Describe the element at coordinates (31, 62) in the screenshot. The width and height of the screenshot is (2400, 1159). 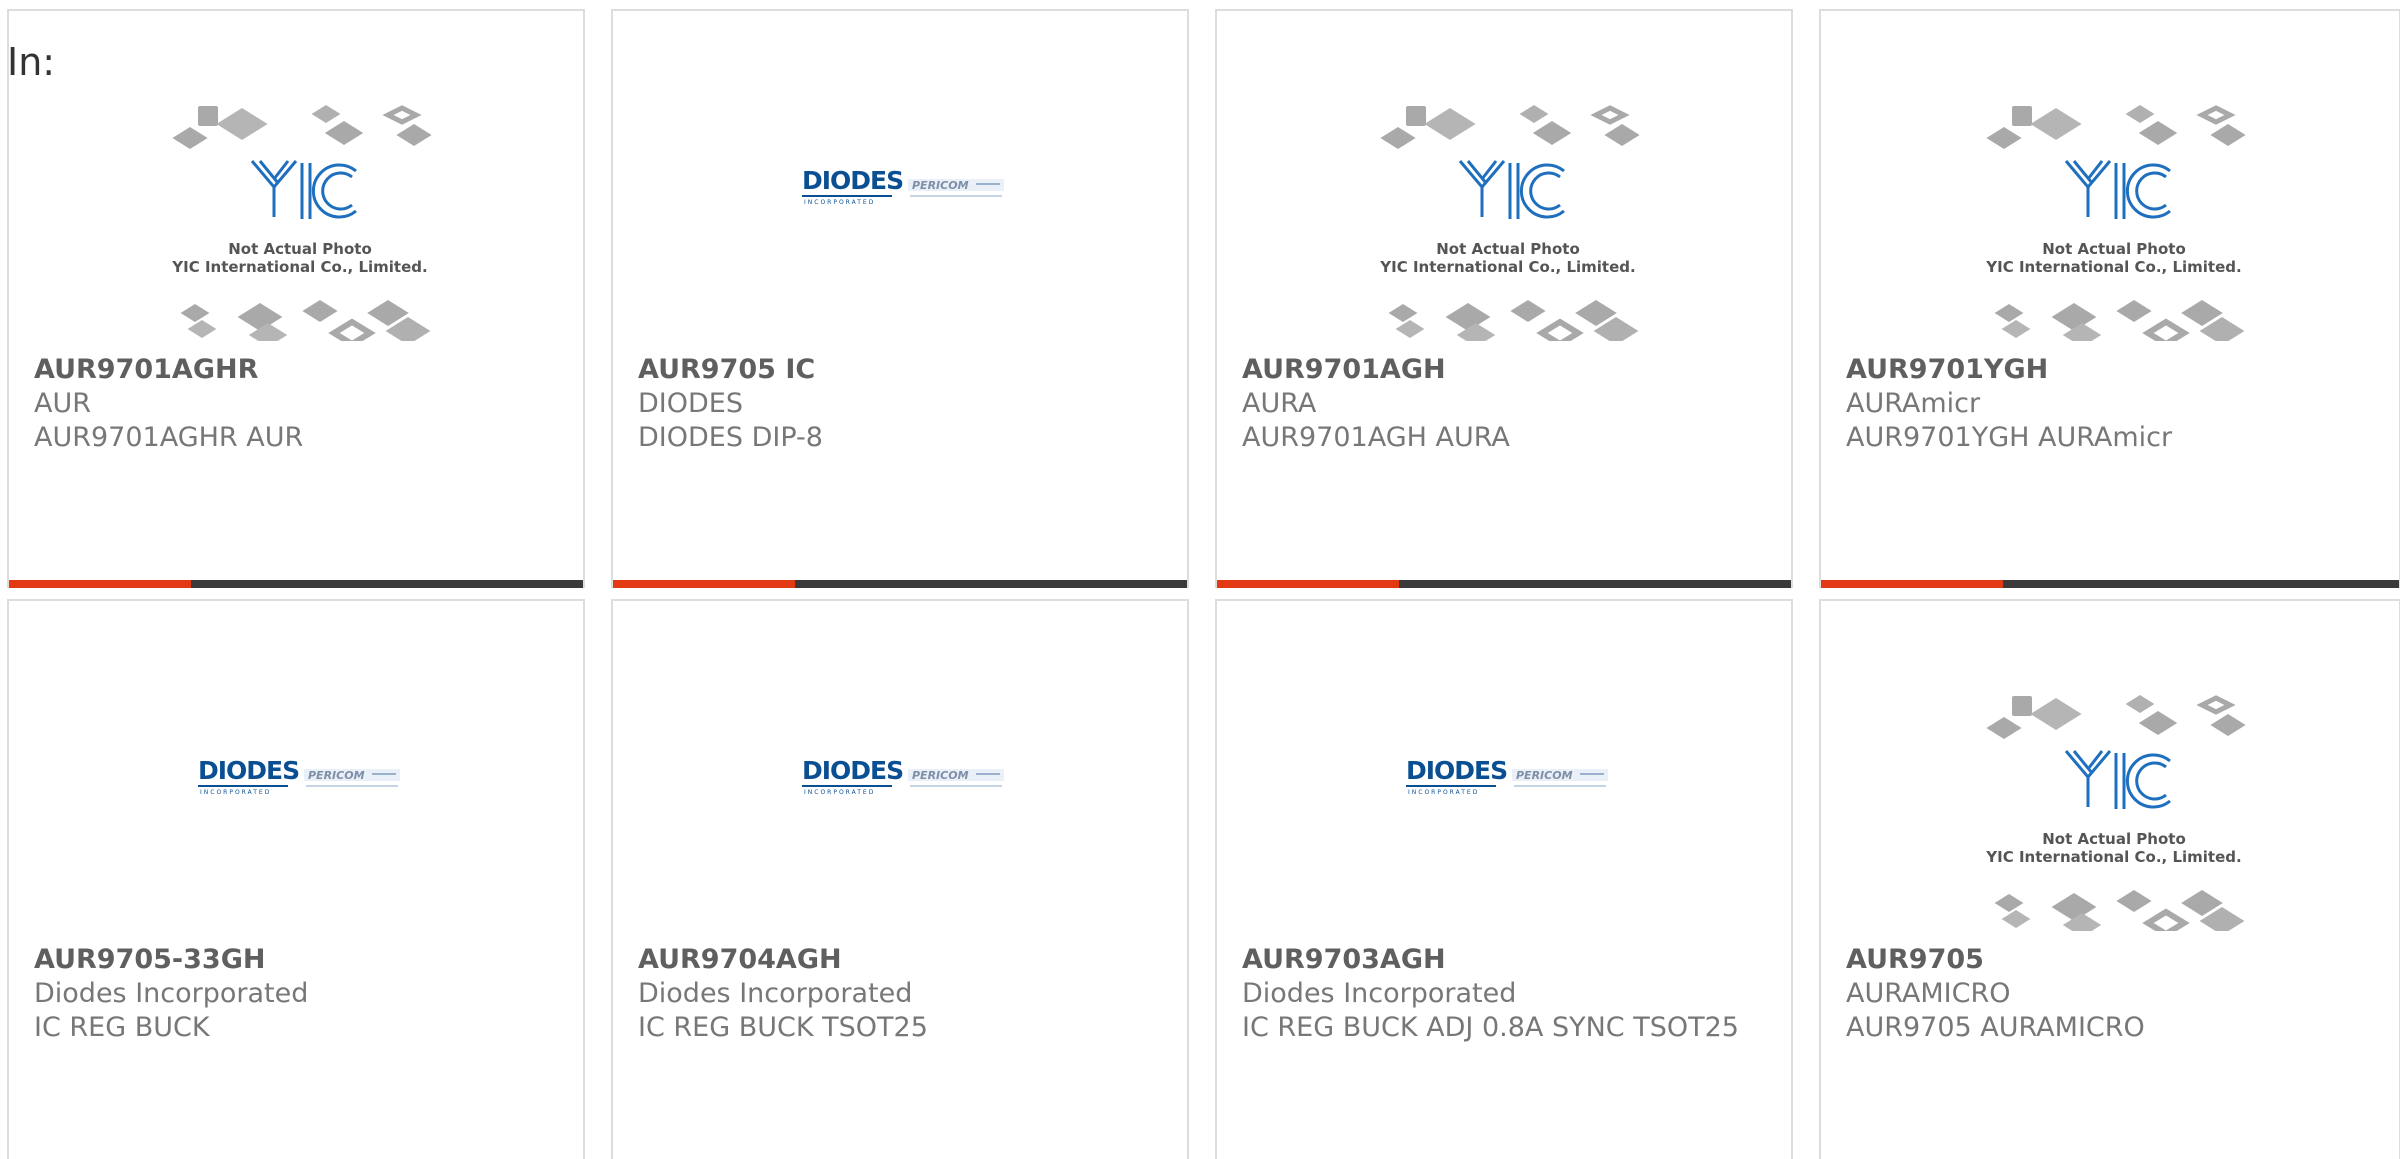
I see `in-label: In:` at that location.